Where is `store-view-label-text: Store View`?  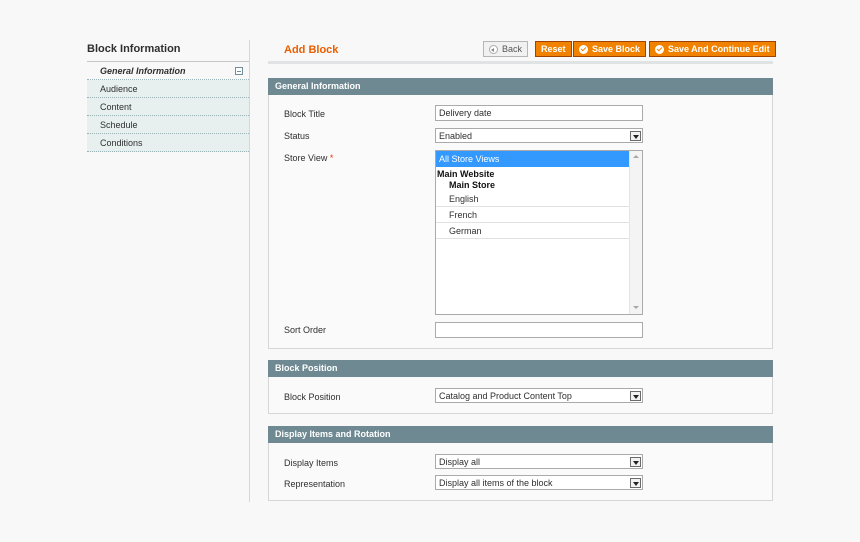 store-view-label-text: Store View is located at coordinates (306, 158).